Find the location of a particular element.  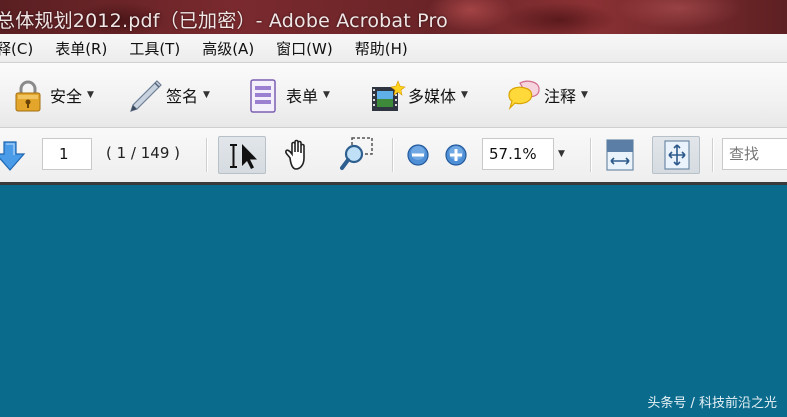

fit-width-icon is located at coordinates (620, 157).